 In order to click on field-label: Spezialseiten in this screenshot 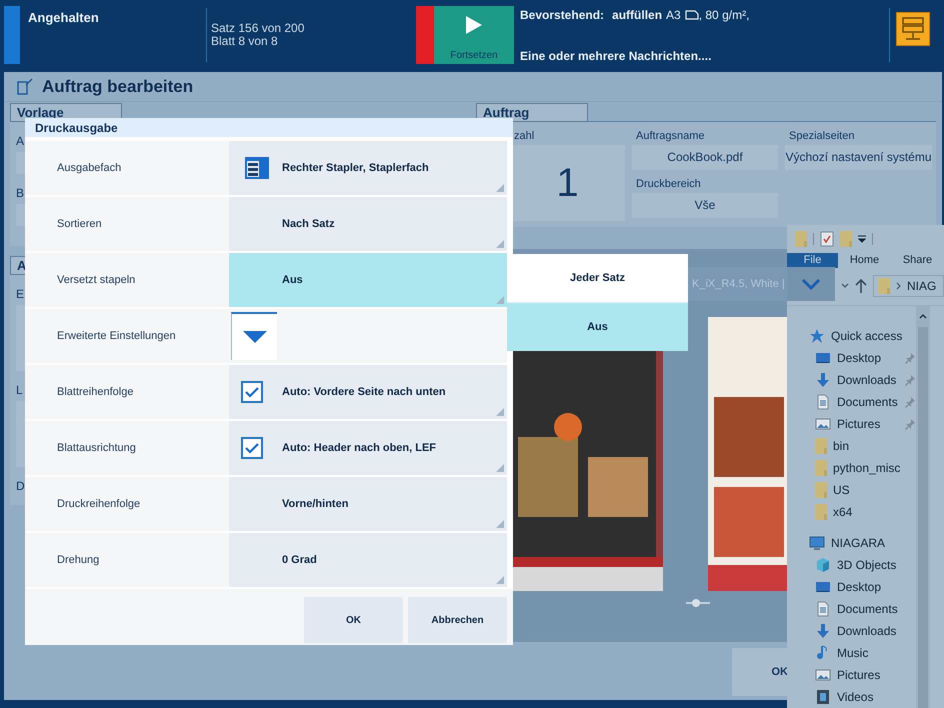, I will do `click(821, 136)`.